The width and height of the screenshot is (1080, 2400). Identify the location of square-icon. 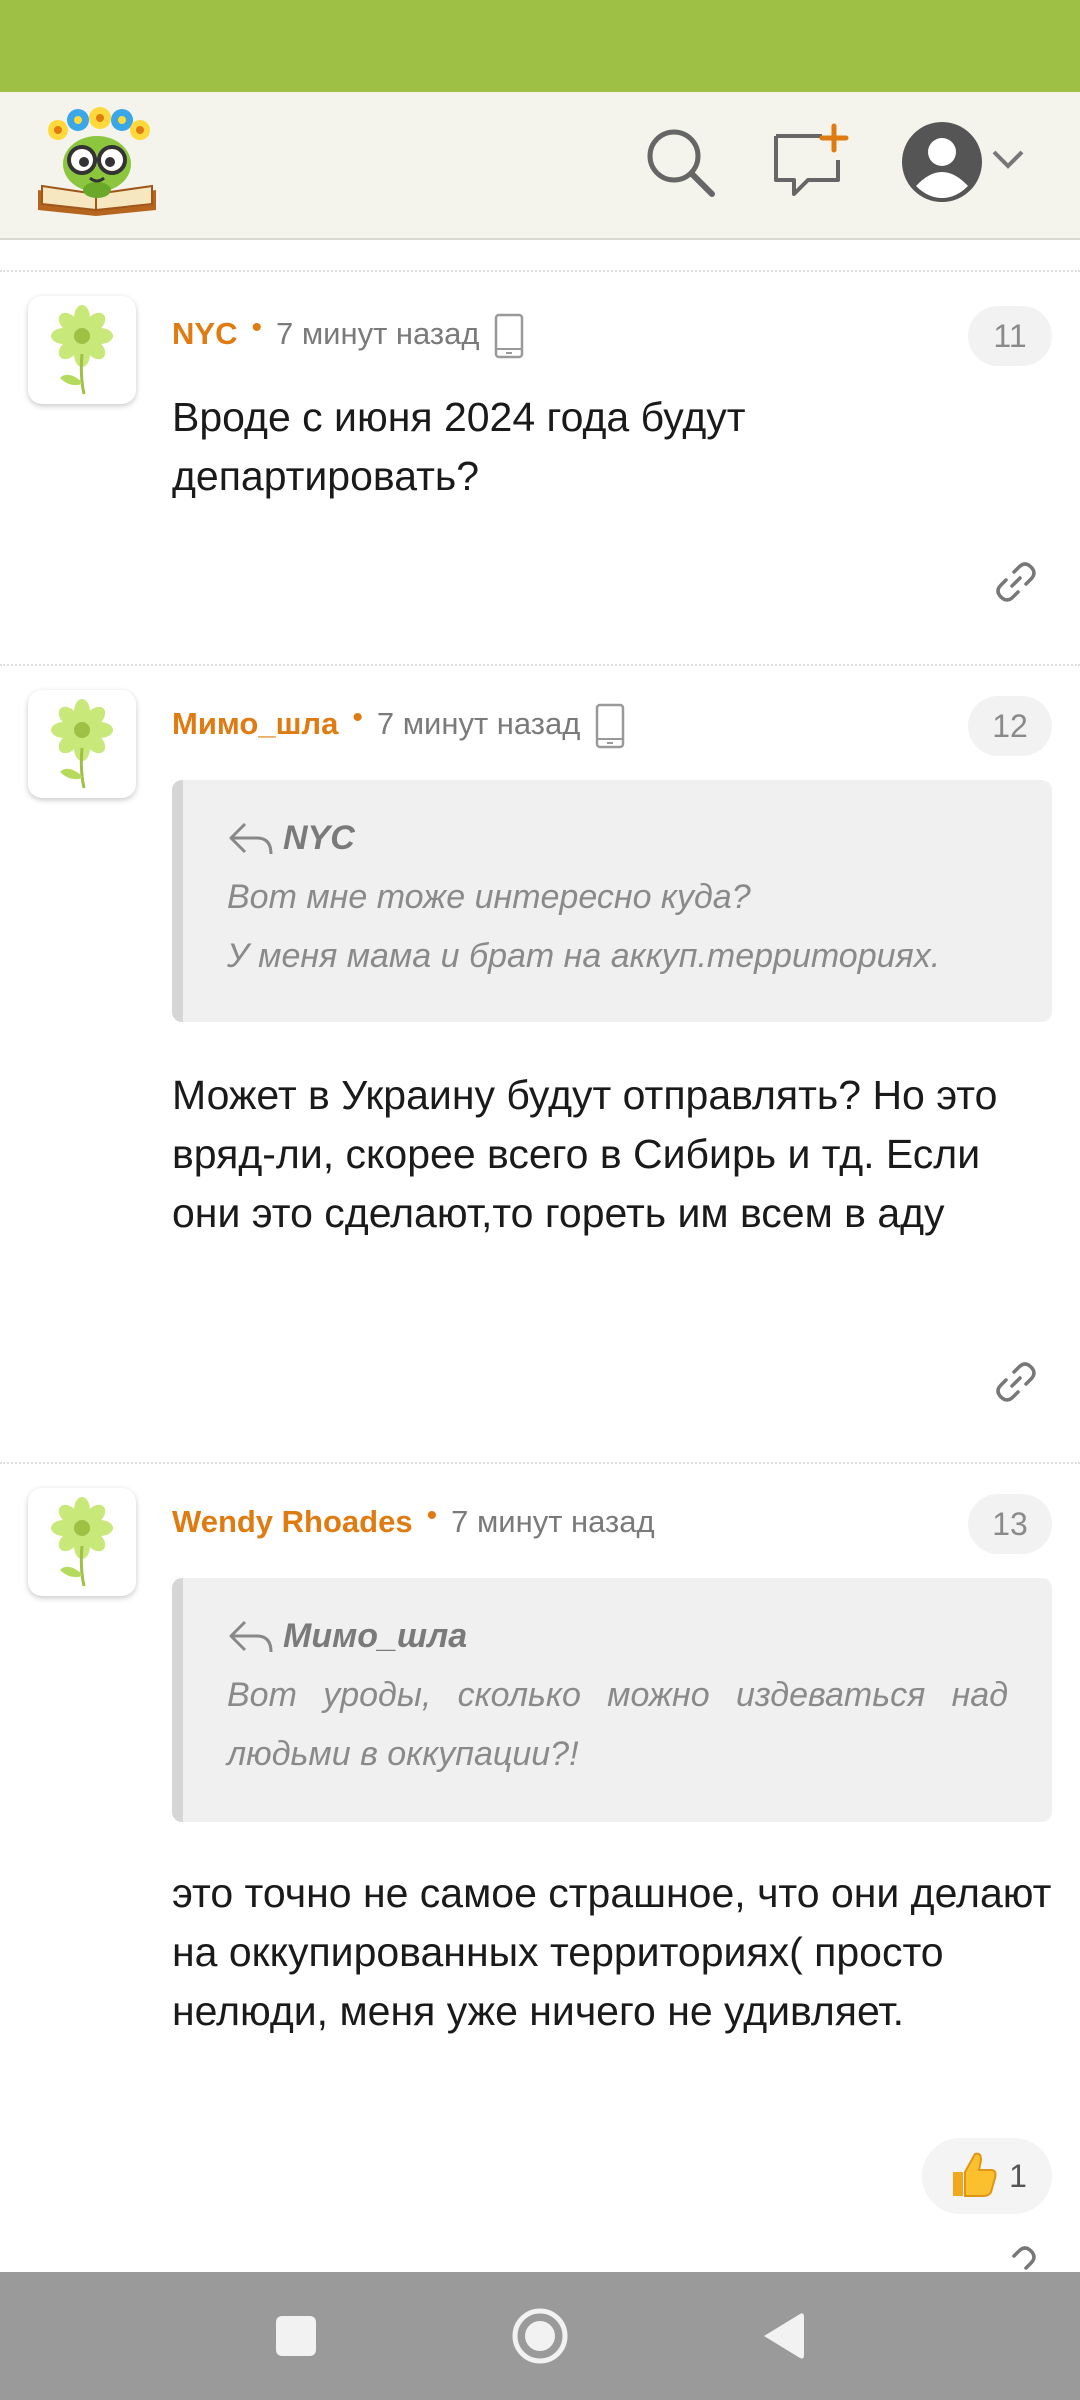
(296, 2336).